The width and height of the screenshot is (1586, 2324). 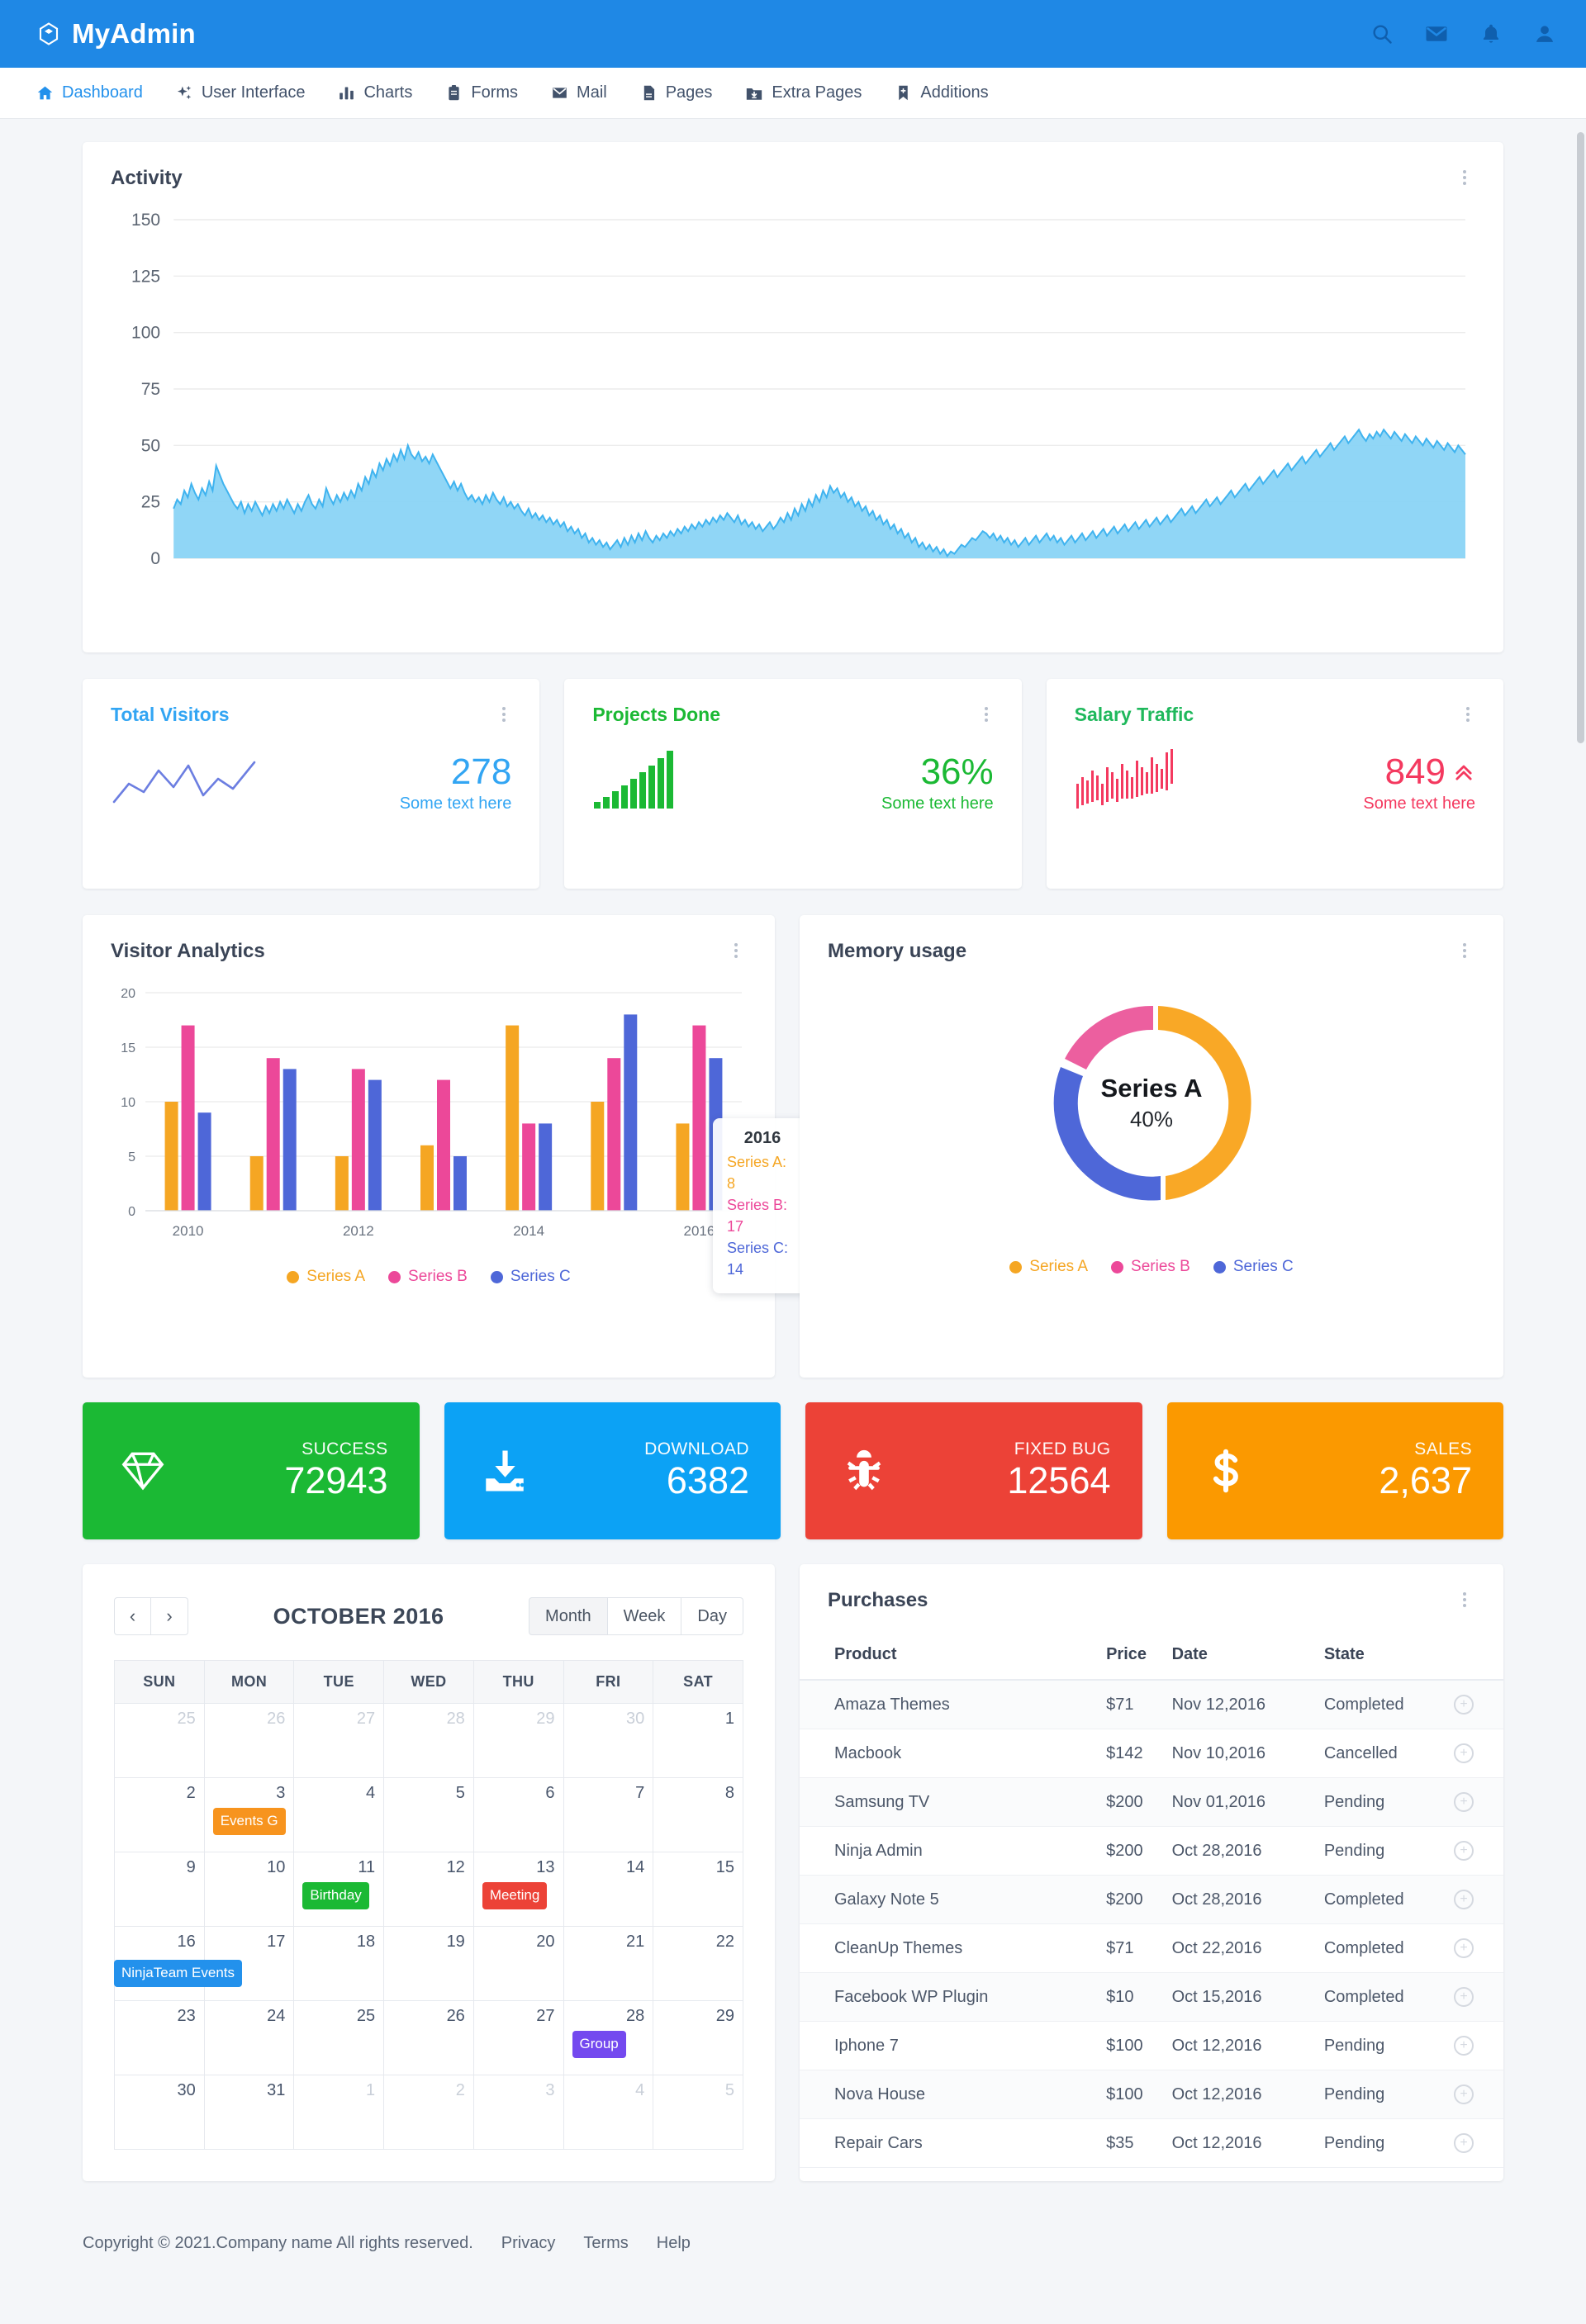 What do you see at coordinates (1382, 33) in the screenshot?
I see `search-icon` at bounding box center [1382, 33].